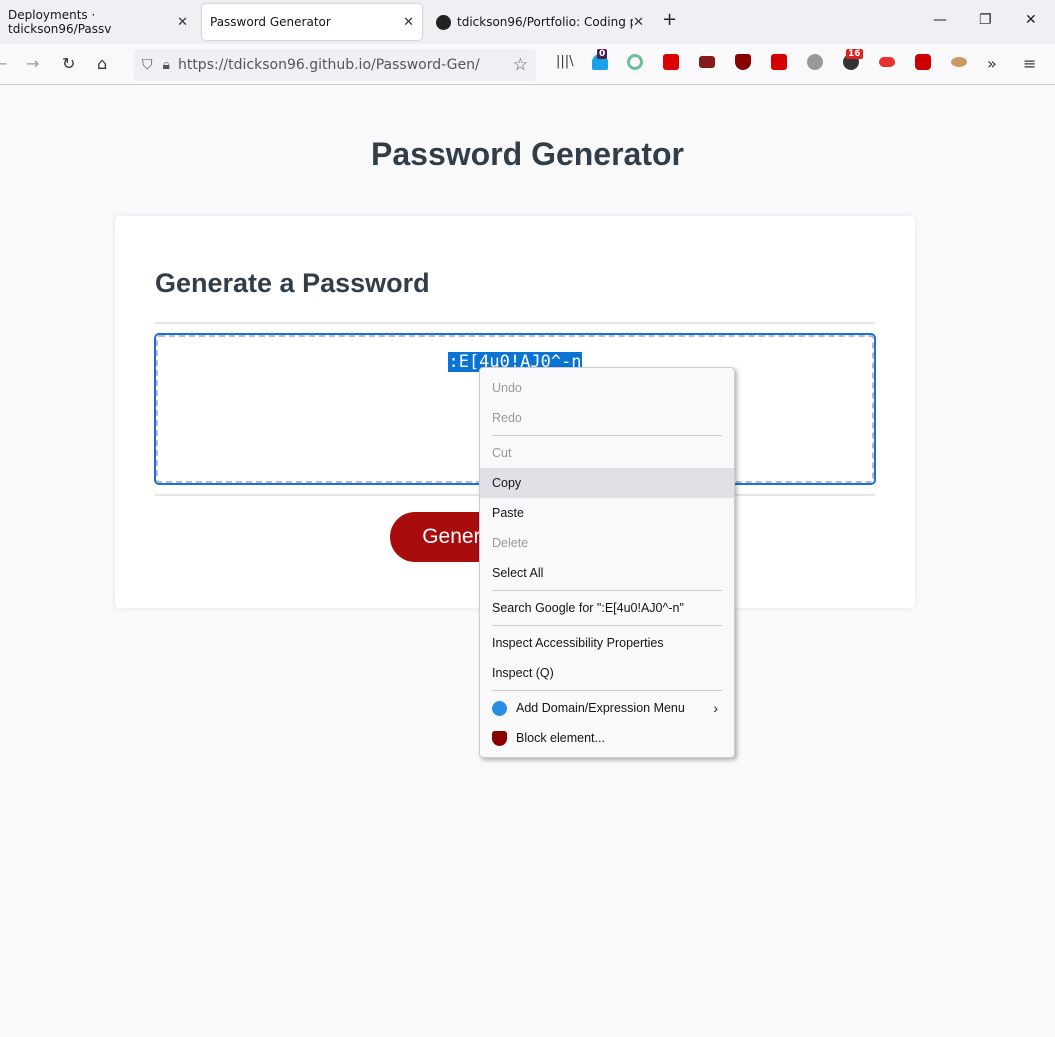  Describe the element at coordinates (68, 63) in the screenshot. I see `reload-icon: ↻` at that location.